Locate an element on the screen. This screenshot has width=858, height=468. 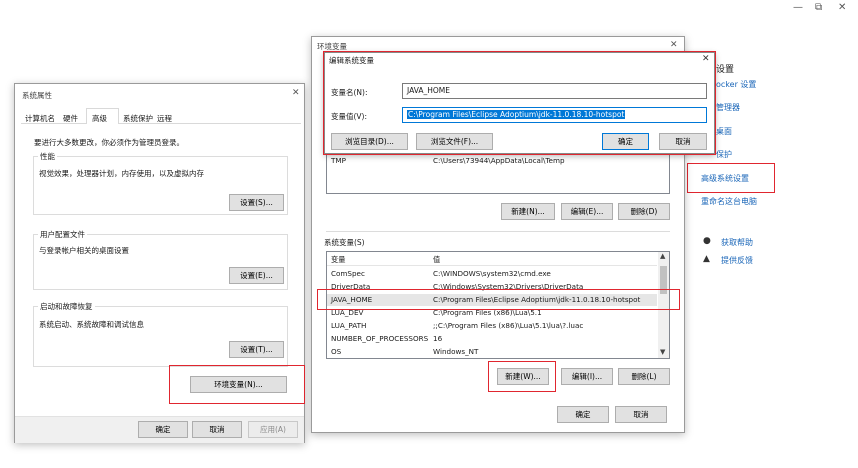
tab-remote: 远程 is located at coordinates (164, 118).